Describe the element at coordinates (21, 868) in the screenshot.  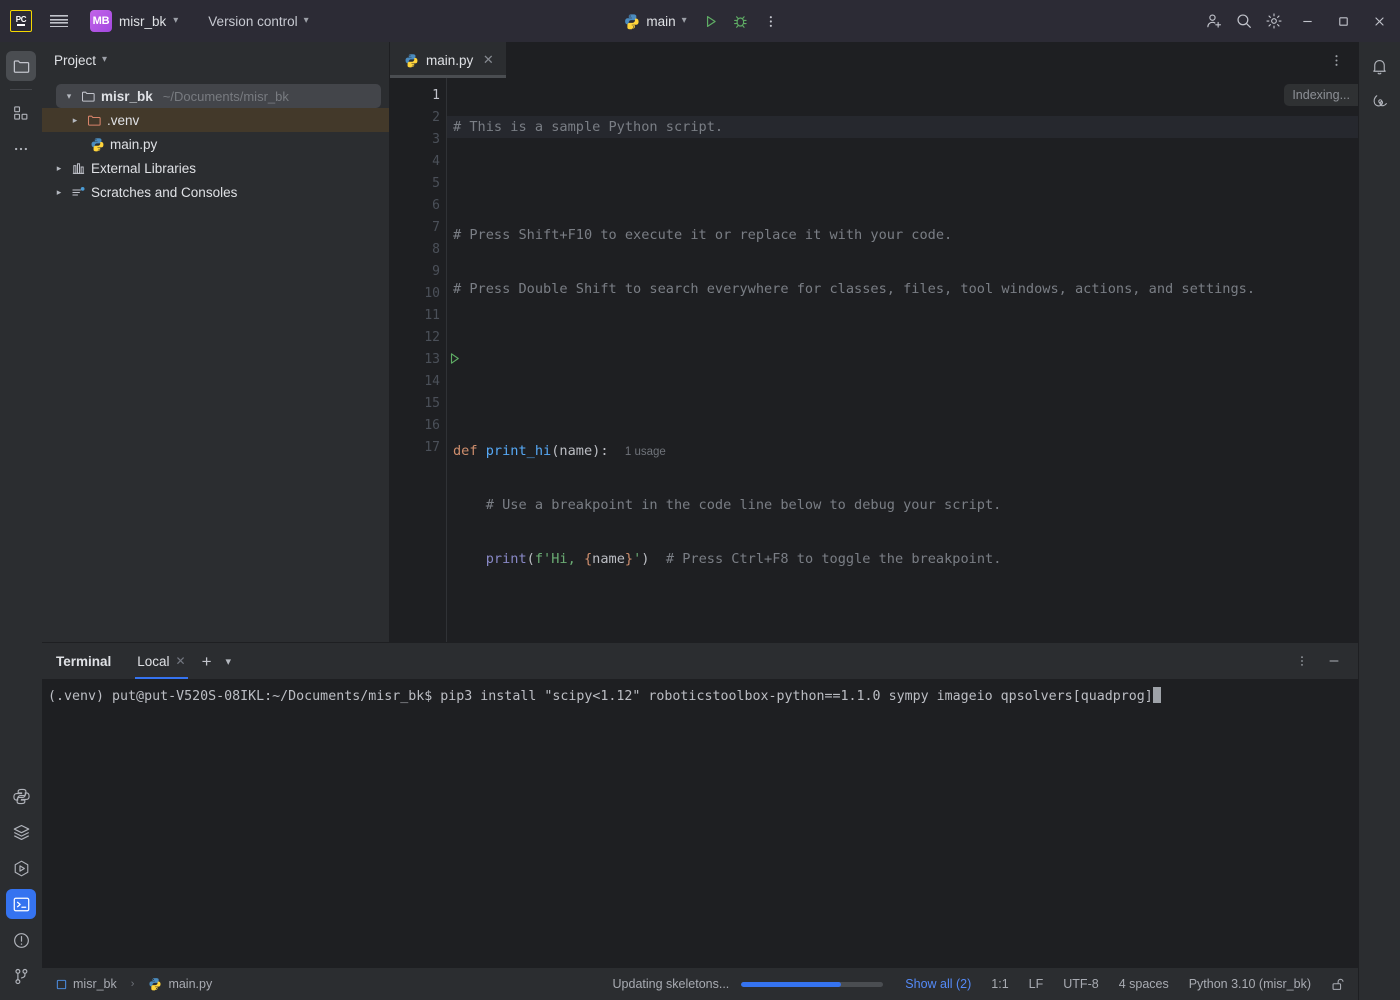
I see `sidebar-item-run` at that location.